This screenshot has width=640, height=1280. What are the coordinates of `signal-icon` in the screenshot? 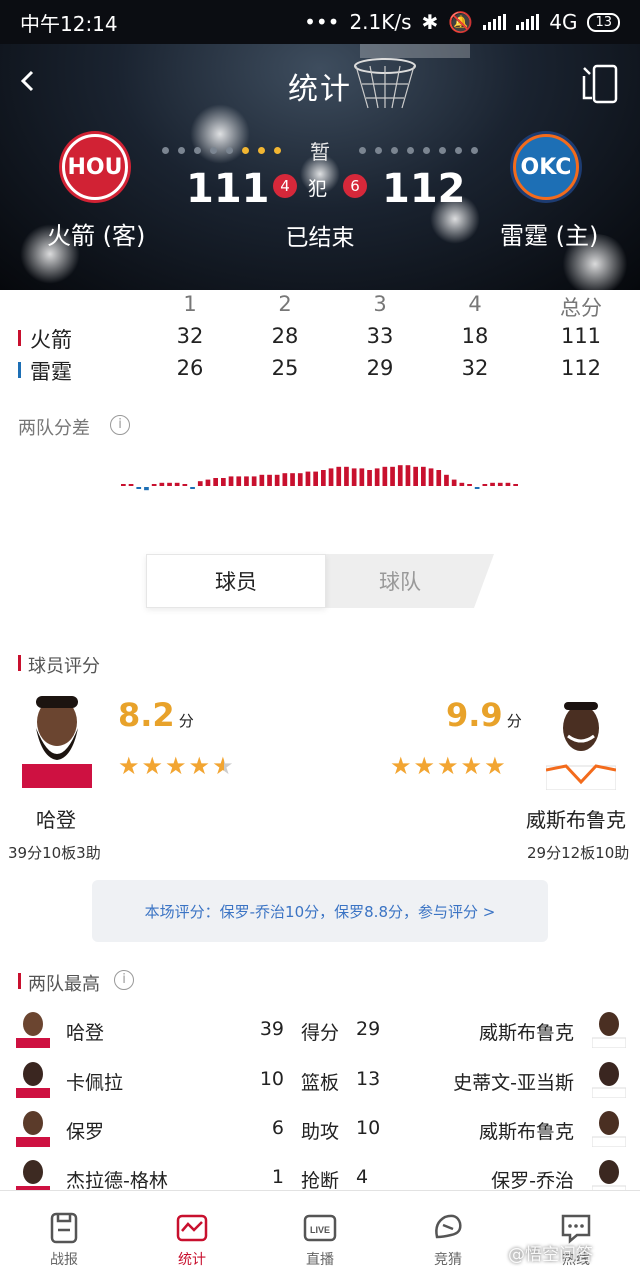 It's located at (495, 22).